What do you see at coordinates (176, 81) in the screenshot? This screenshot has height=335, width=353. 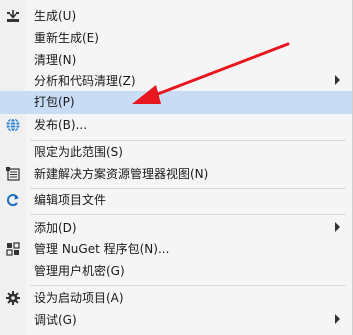 I see `menu-item-analyze: 分析和代码清理(Z)` at bounding box center [176, 81].